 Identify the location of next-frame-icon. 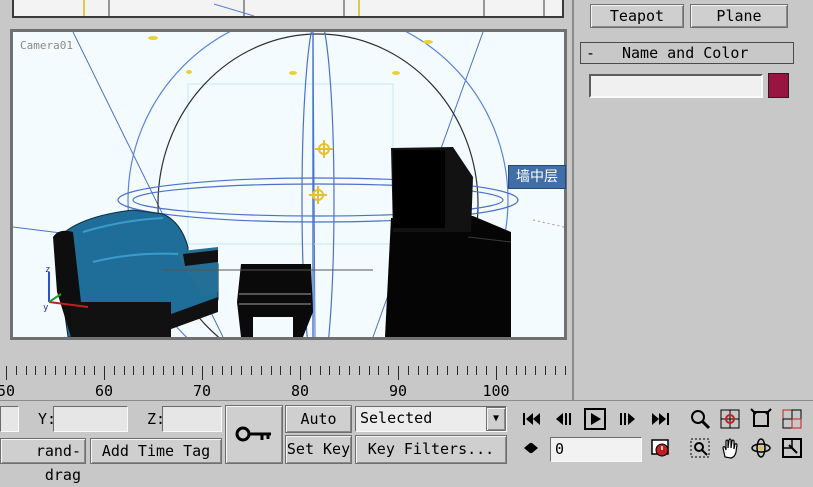
(627, 419).